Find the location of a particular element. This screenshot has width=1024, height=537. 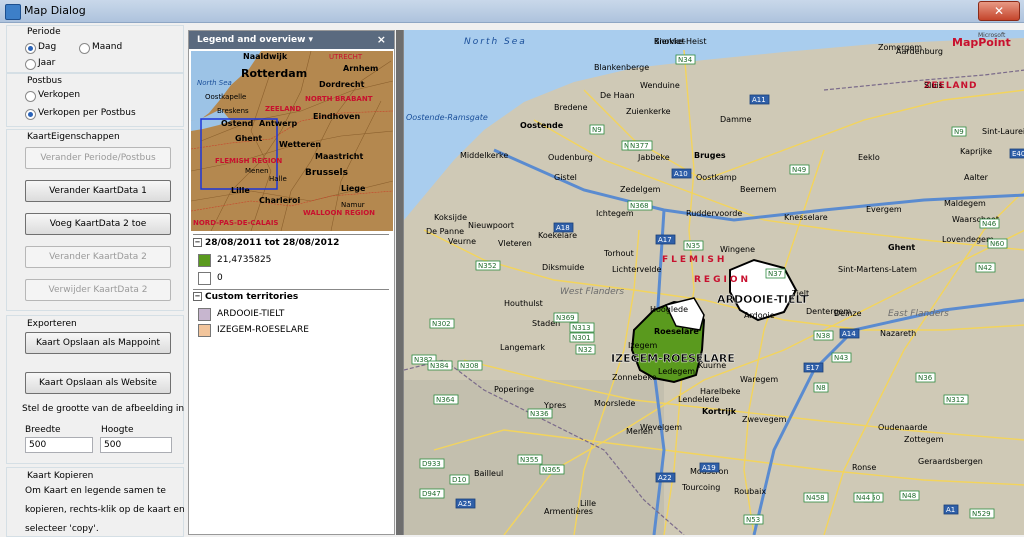

verander-kaartdata2-button: Verander KaartData 2 is located at coordinates (98, 257).